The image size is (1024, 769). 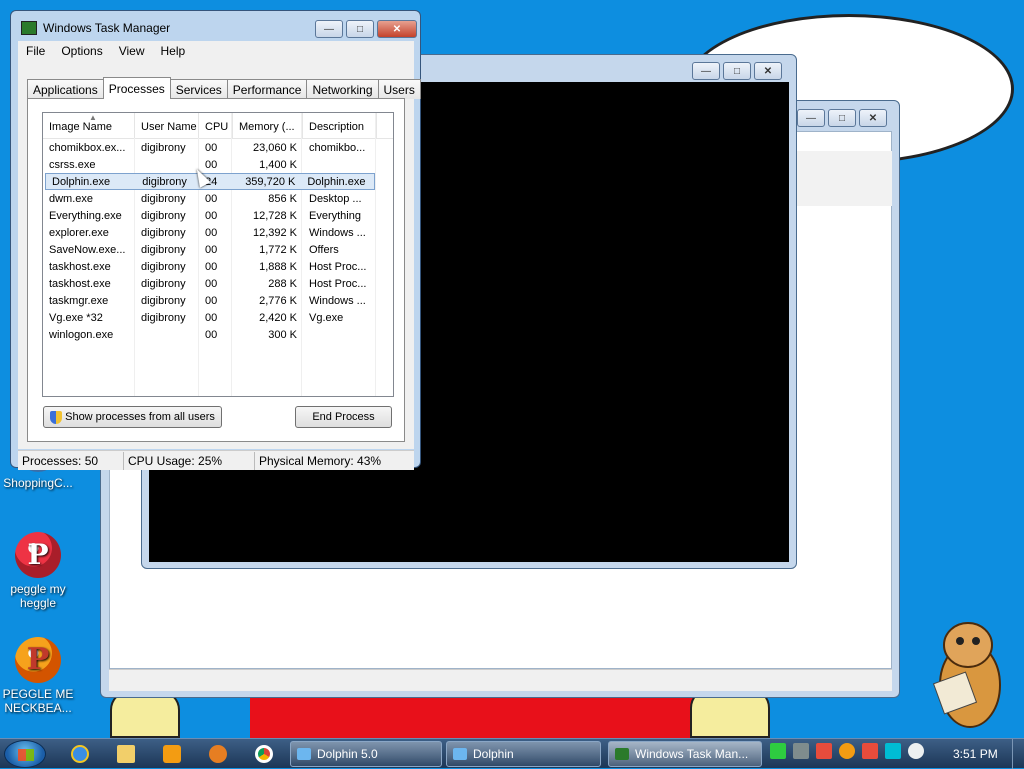 I want to click on cell-image-name: taskhost.exe, so click(x=80, y=266).